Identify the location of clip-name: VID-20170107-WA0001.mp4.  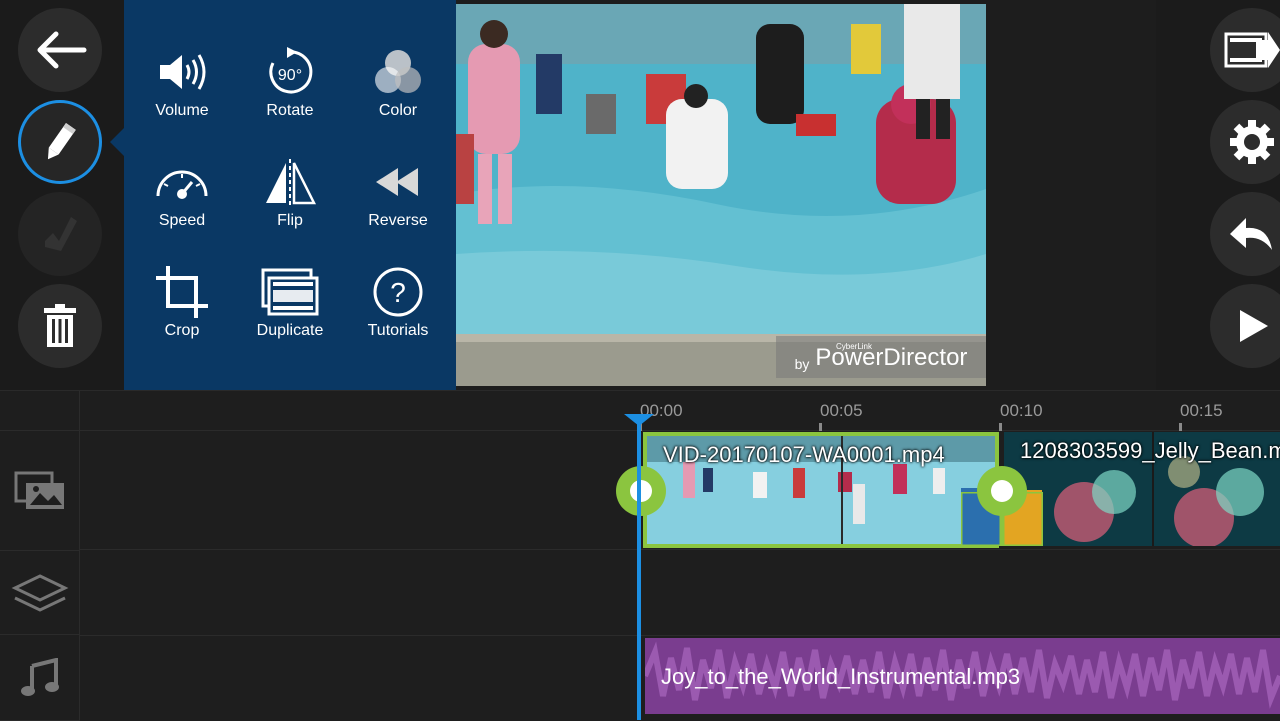
(804, 454).